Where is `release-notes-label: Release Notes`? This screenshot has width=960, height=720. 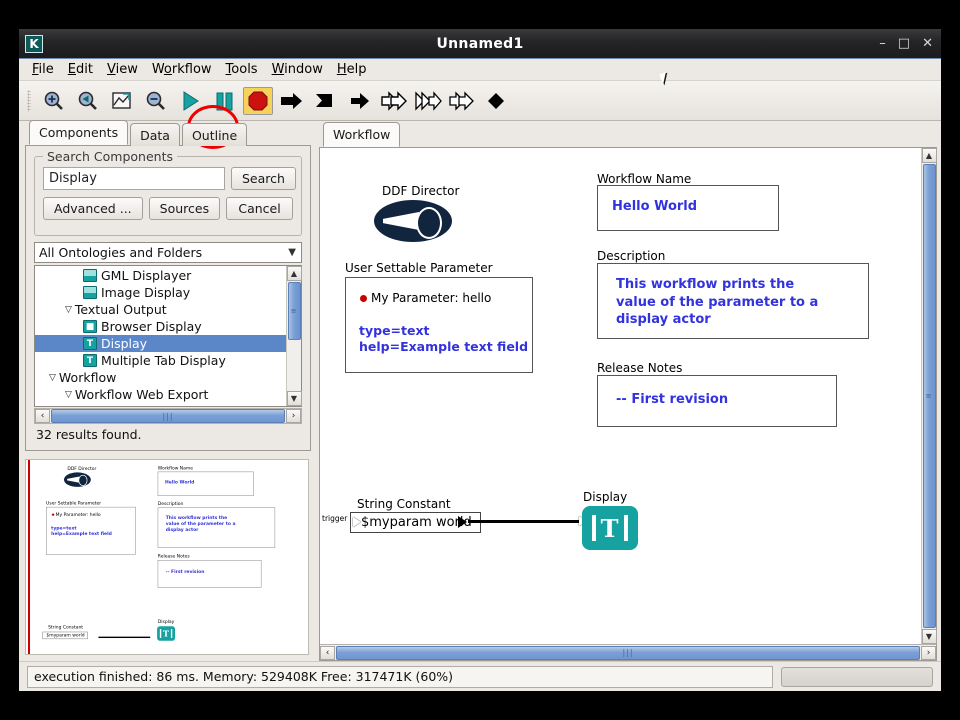
release-notes-label: Release Notes is located at coordinates (640, 368).